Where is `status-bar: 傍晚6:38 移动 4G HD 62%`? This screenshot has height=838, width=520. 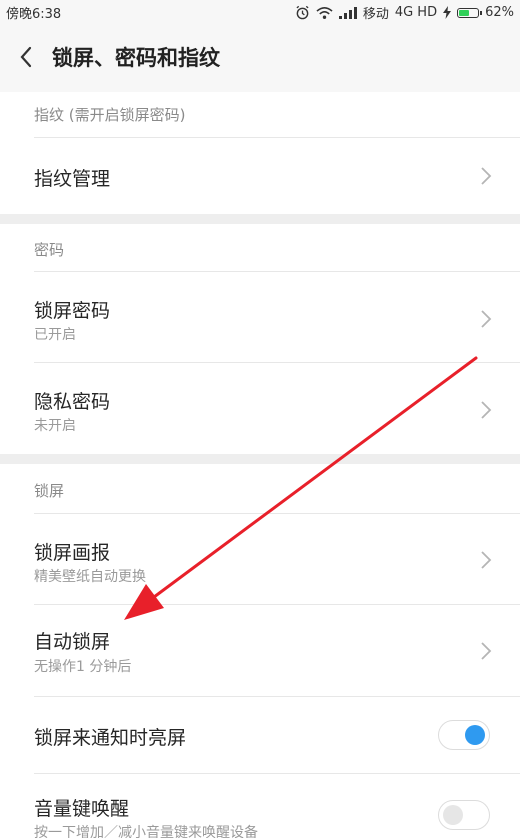 status-bar: 傍晚6:38 移动 4G HD 62% is located at coordinates (260, 11).